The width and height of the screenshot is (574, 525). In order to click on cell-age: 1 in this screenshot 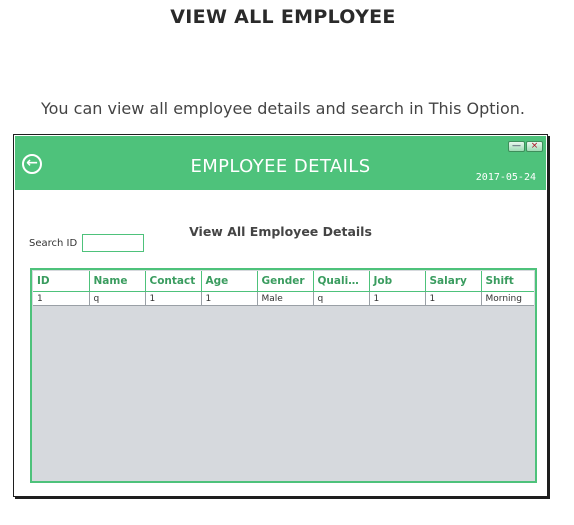, I will do `click(229, 298)`.